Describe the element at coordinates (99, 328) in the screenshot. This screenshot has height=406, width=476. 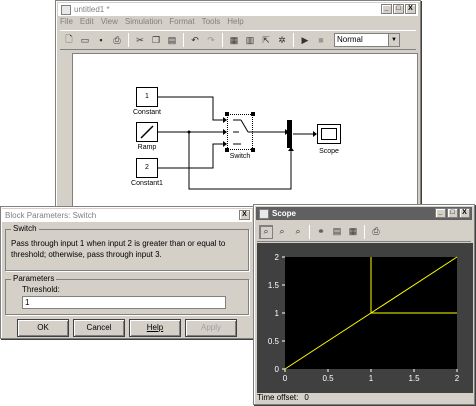
I see `cancel-button: Cancel` at that location.